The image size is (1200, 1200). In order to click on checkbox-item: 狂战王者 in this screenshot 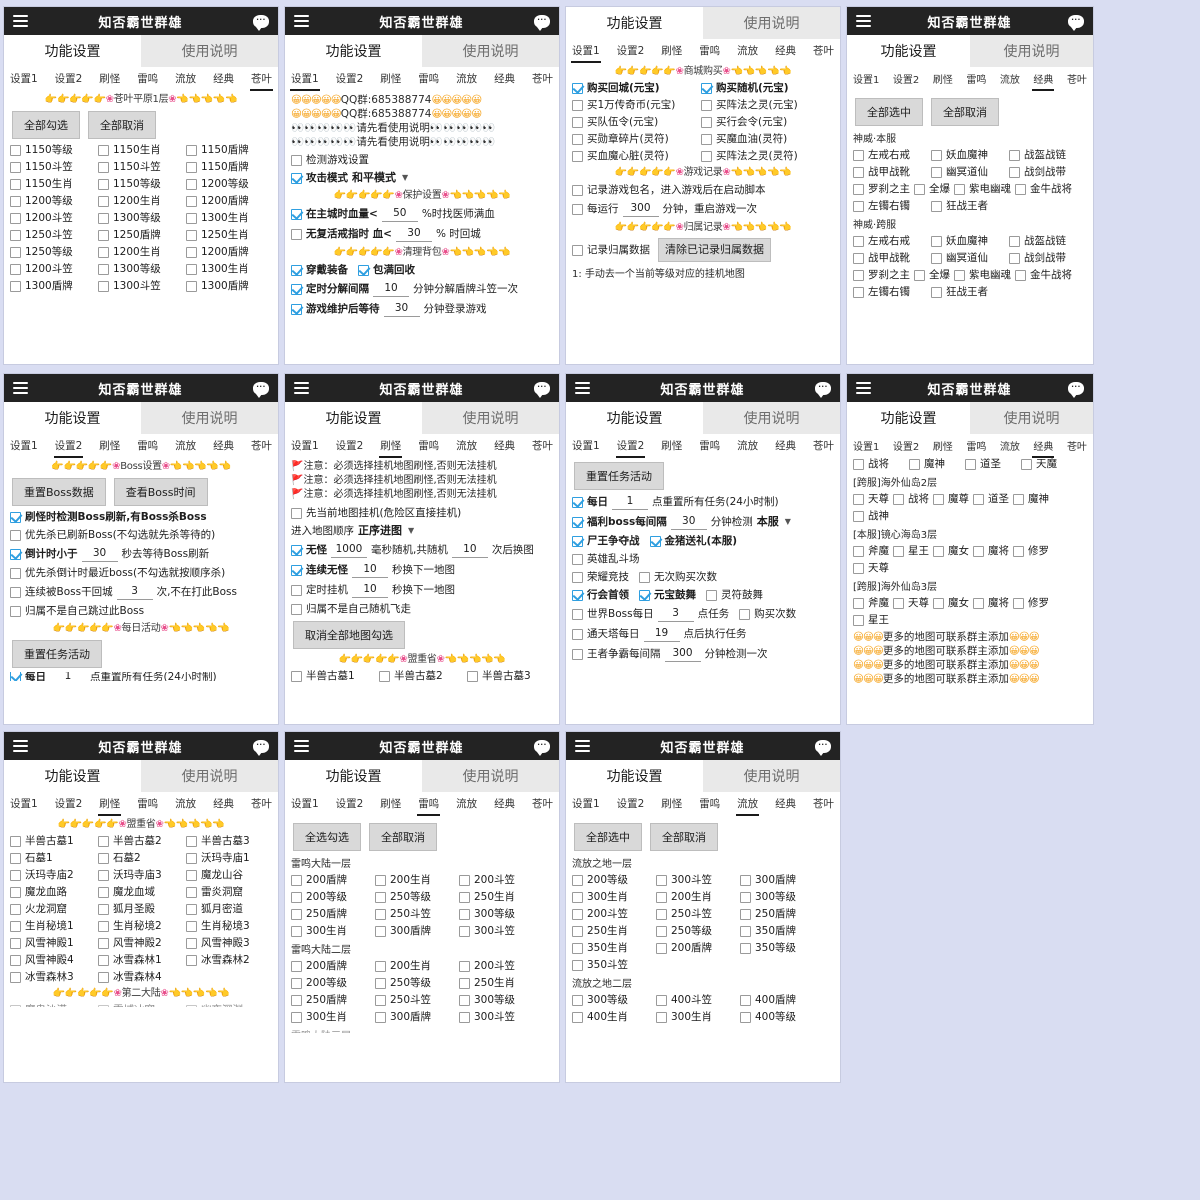, I will do `click(968, 206)`.